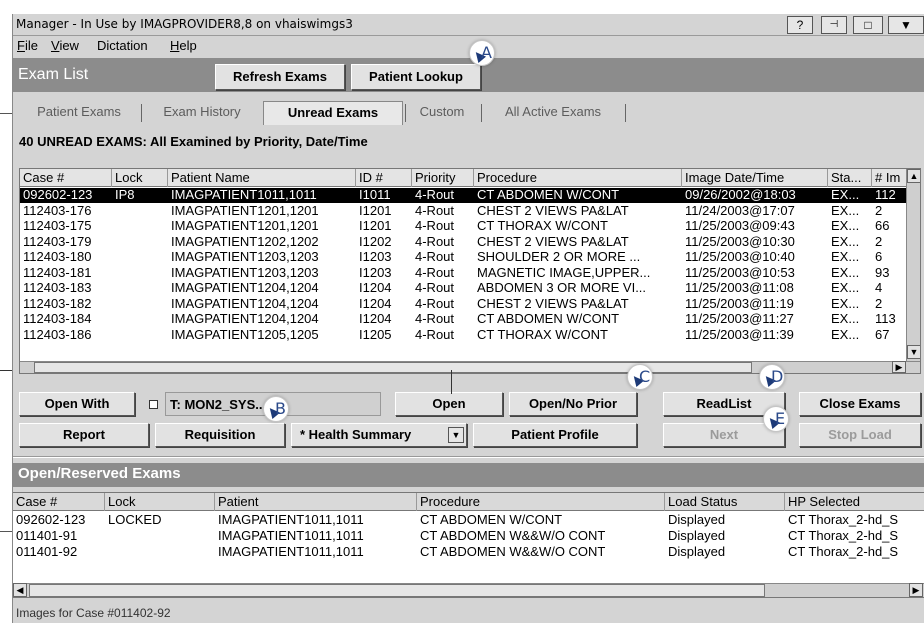 The width and height of the screenshot is (924, 623). What do you see at coordinates (183, 45) in the screenshot?
I see `menu-help: Help` at bounding box center [183, 45].